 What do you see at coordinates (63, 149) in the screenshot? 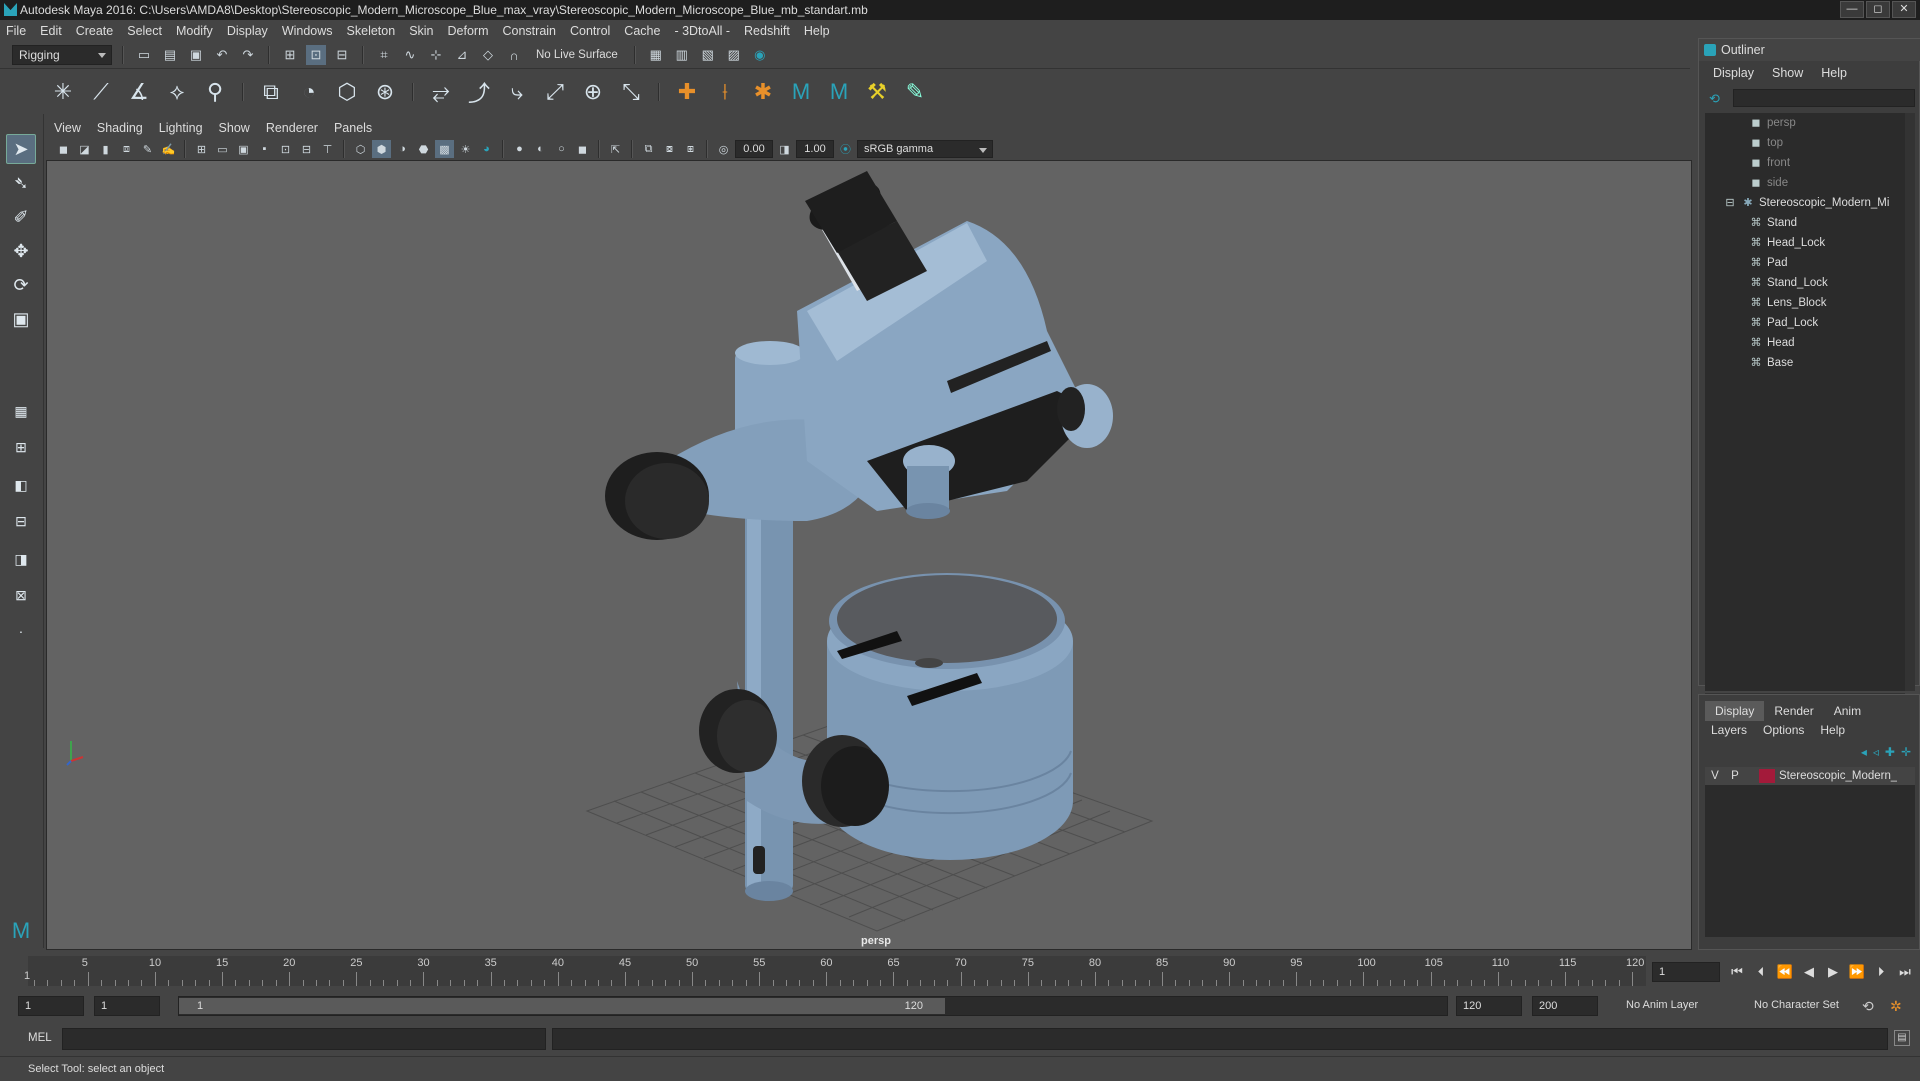
I see `camera-icon: ◼` at bounding box center [63, 149].